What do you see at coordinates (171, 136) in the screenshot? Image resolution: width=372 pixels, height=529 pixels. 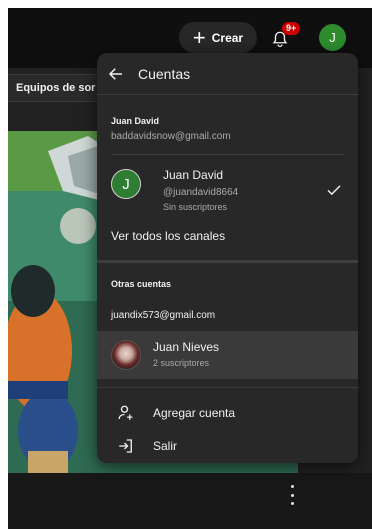 I see `current-google-account-email: baddavidsnow@gmail.com` at bounding box center [171, 136].